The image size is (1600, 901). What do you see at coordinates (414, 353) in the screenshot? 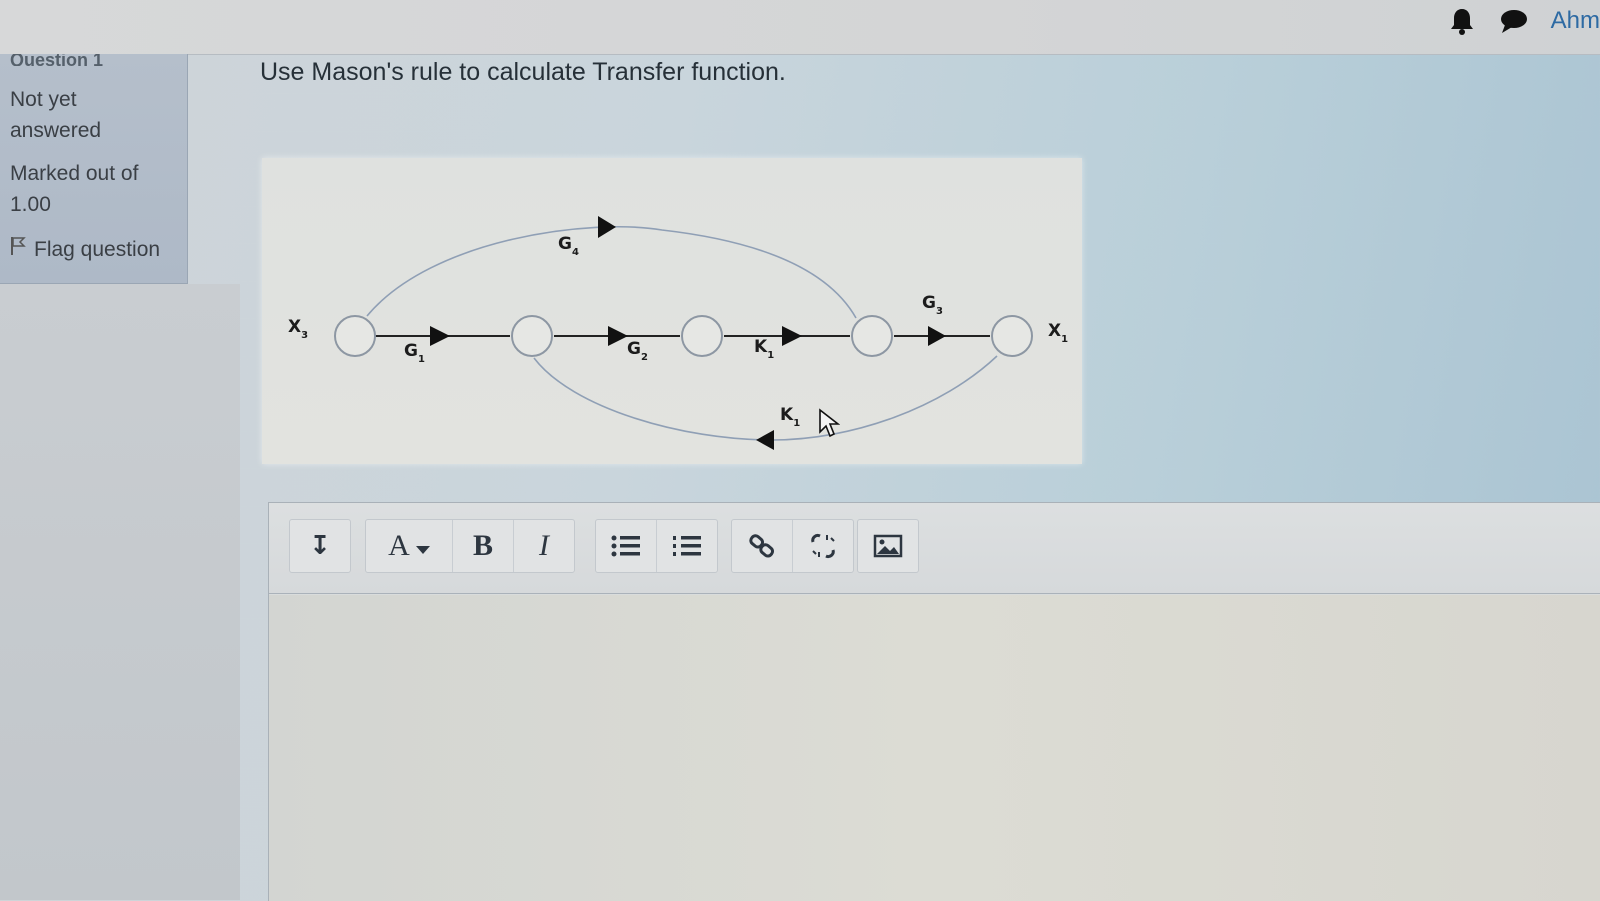
I see `label-g1: G1` at bounding box center [414, 353].